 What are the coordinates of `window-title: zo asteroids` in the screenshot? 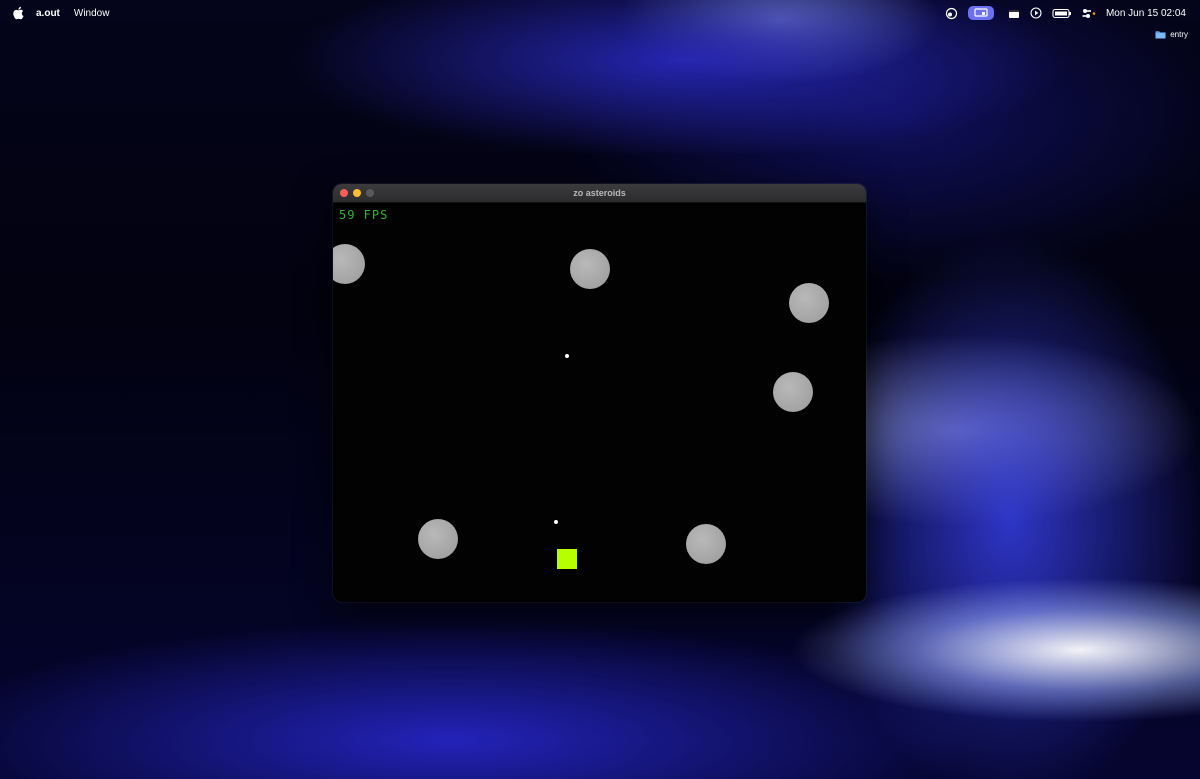 It's located at (599, 193).